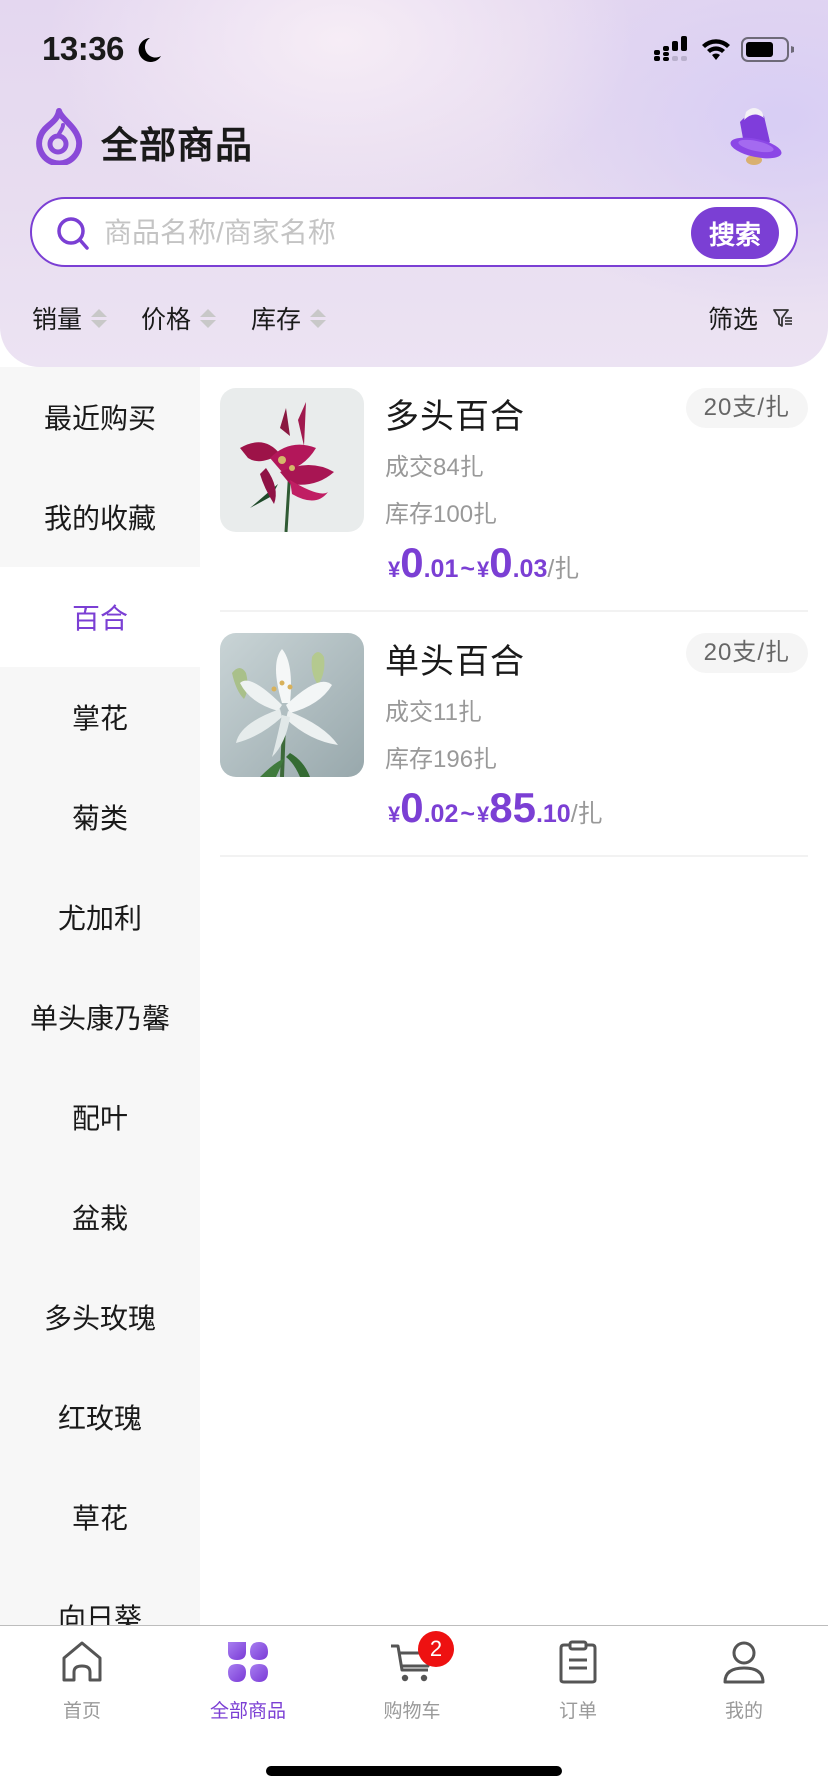 The width and height of the screenshot is (828, 1792). Describe the element at coordinates (455, 413) in the screenshot. I see `product-name: 多头百合` at that location.